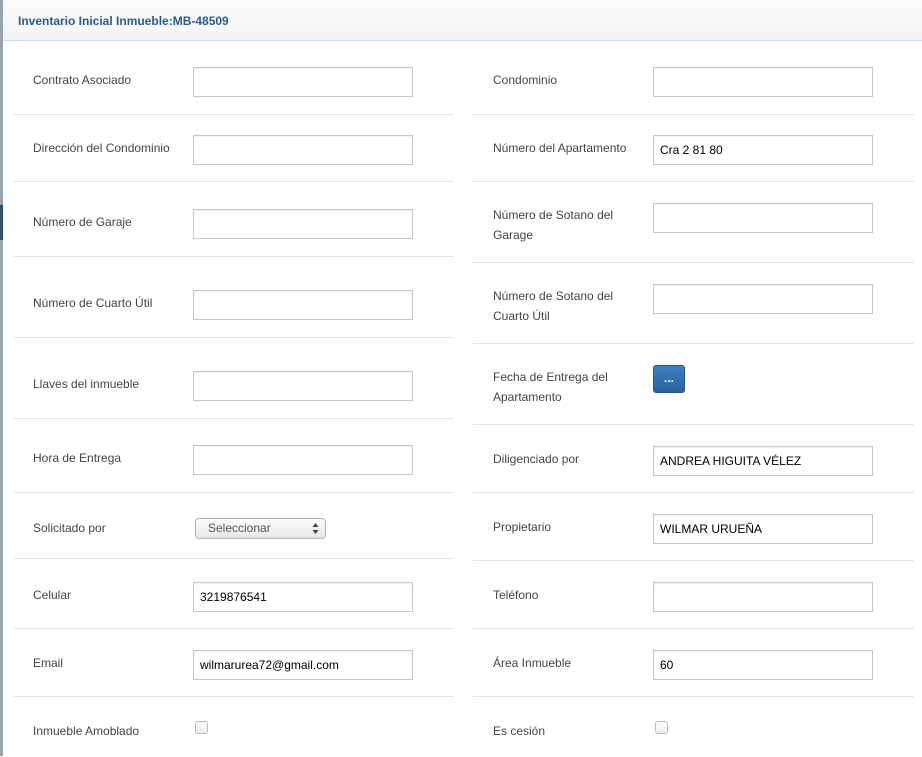 The width and height of the screenshot is (922, 757). I want to click on direccion-label: Dirección del Condominio, so click(101, 148).